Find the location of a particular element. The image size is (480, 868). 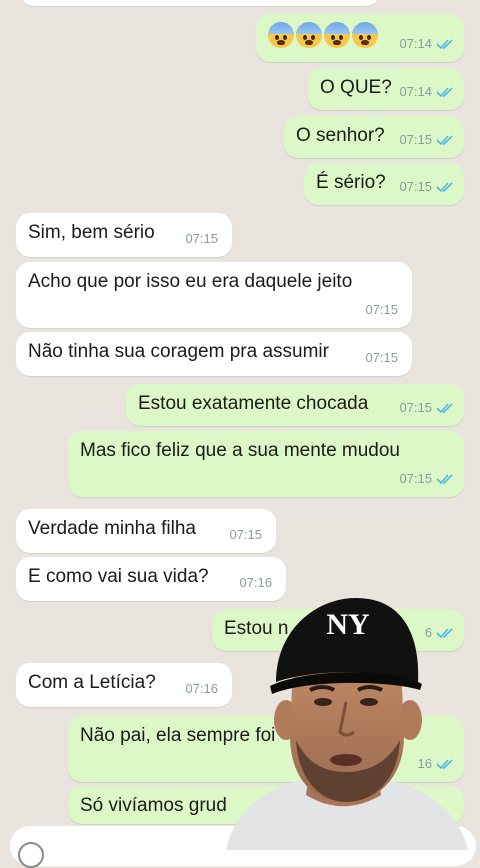

message-text: Mas fico feliz que a sua mente mudou is located at coordinates (240, 450).